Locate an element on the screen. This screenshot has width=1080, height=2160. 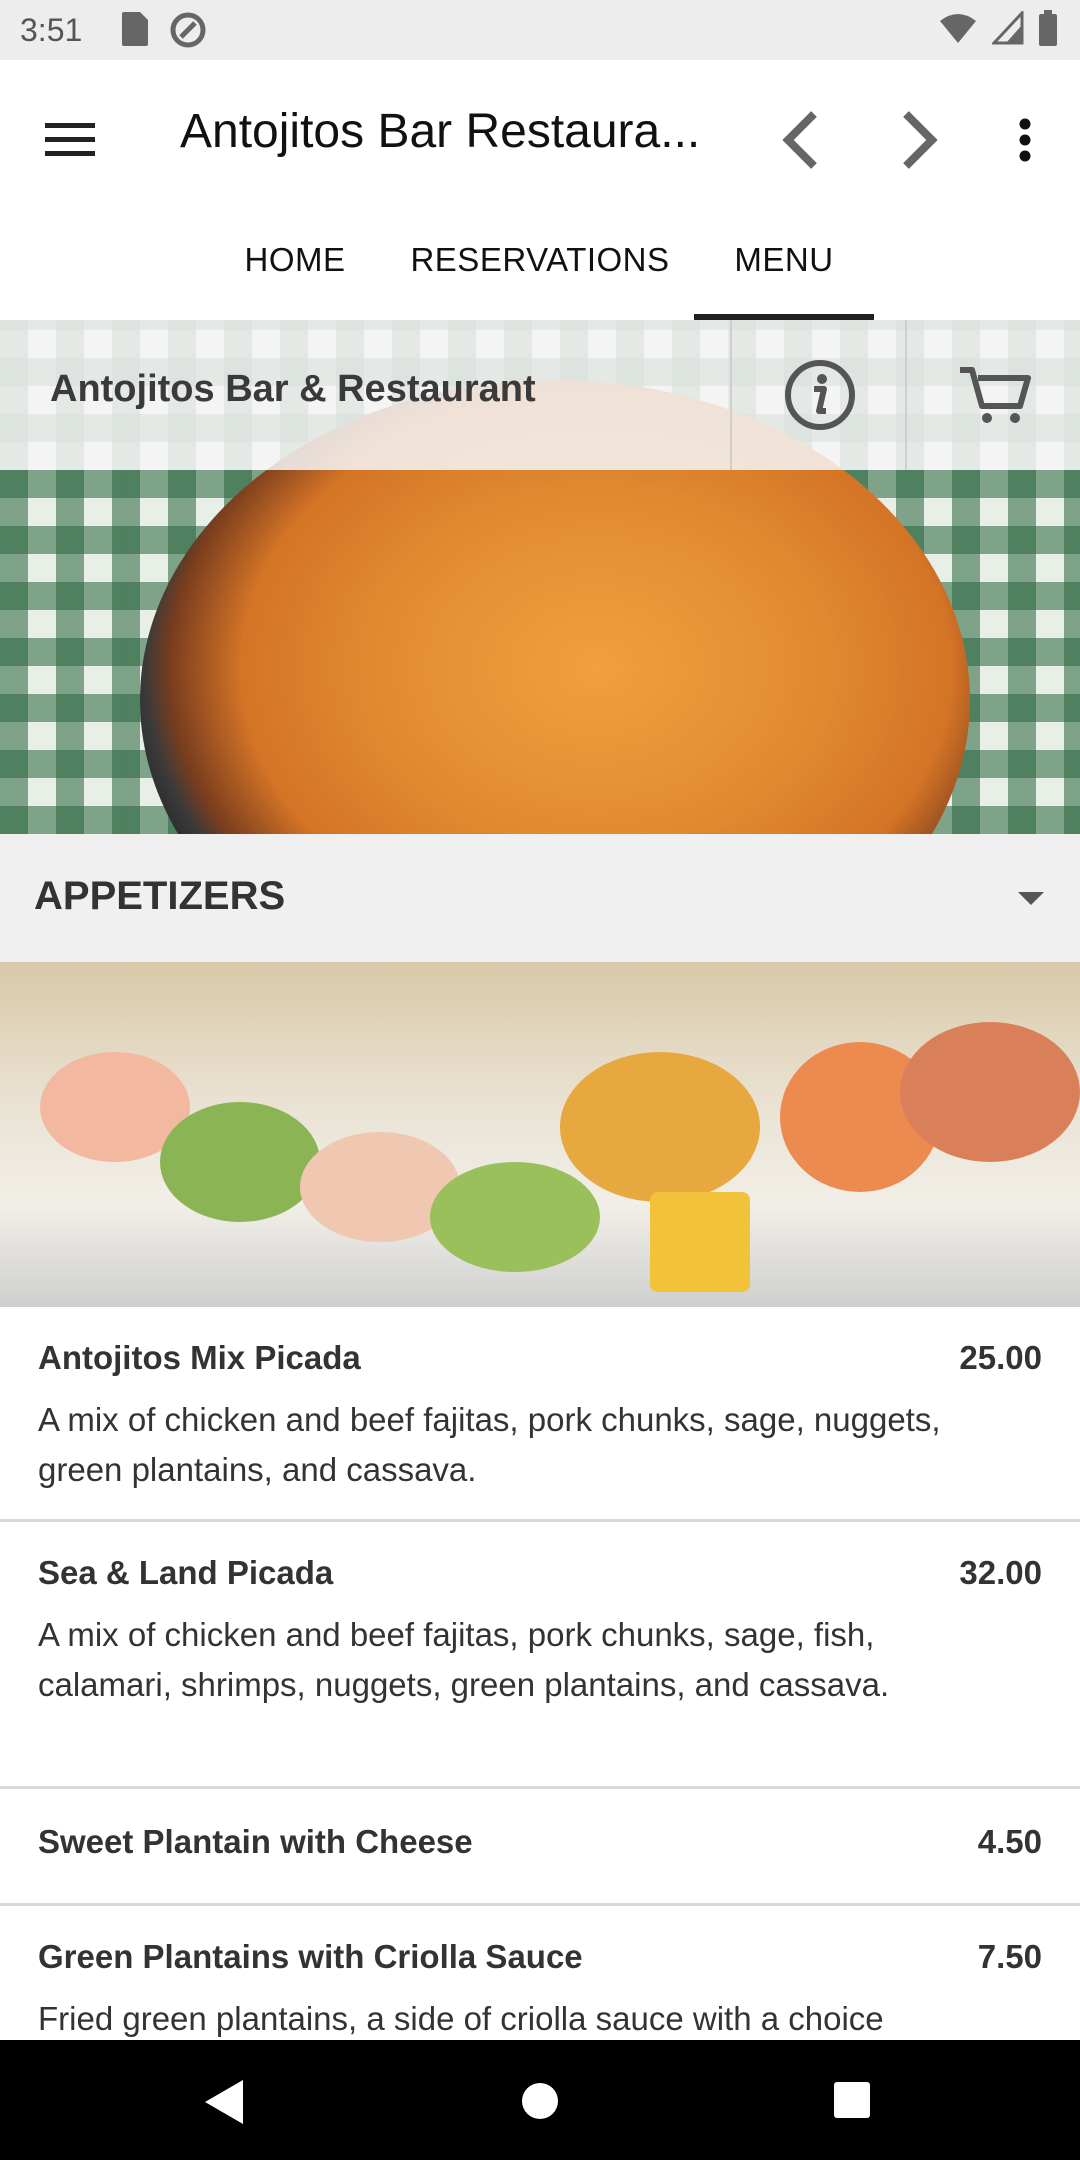
menu-item-name: Antojitos Mix Picada is located at coordinates (199, 1357).